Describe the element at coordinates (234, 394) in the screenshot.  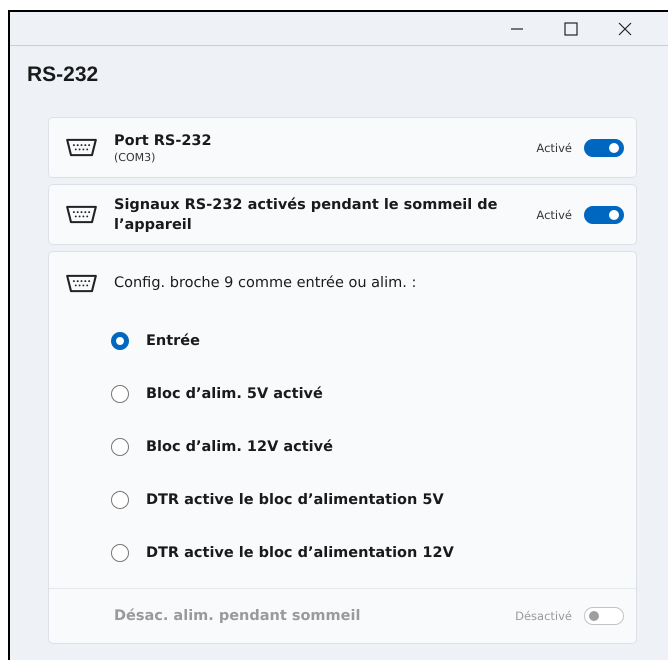
I see `radio-label: Bloc d’alim. 5V activé` at that location.